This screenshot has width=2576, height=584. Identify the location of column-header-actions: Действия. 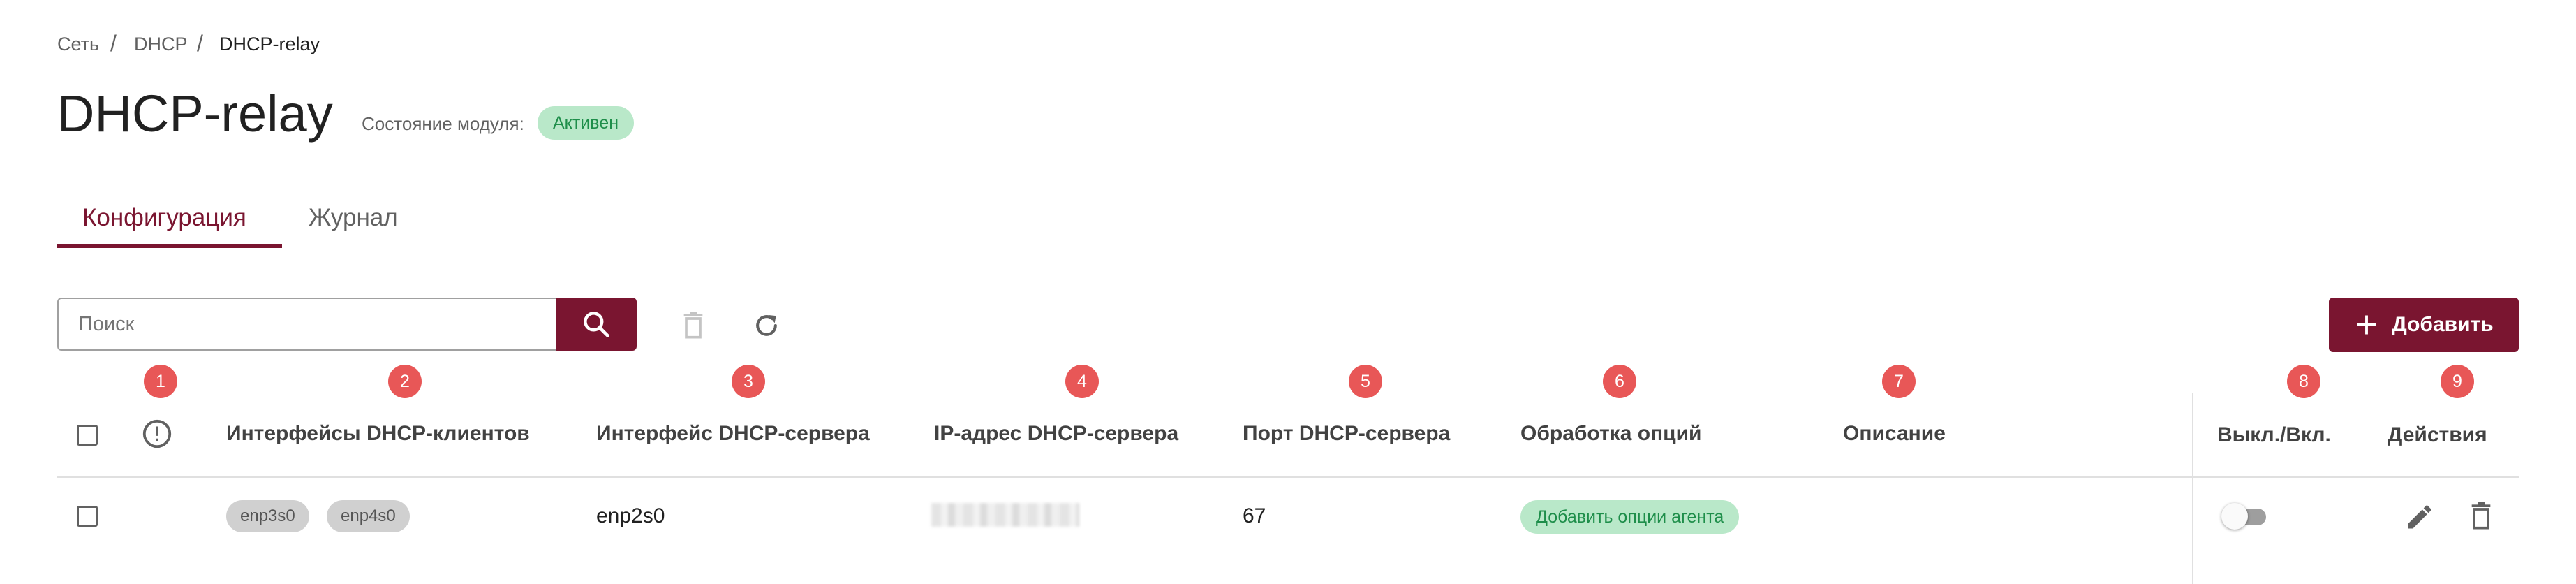
(2437, 434).